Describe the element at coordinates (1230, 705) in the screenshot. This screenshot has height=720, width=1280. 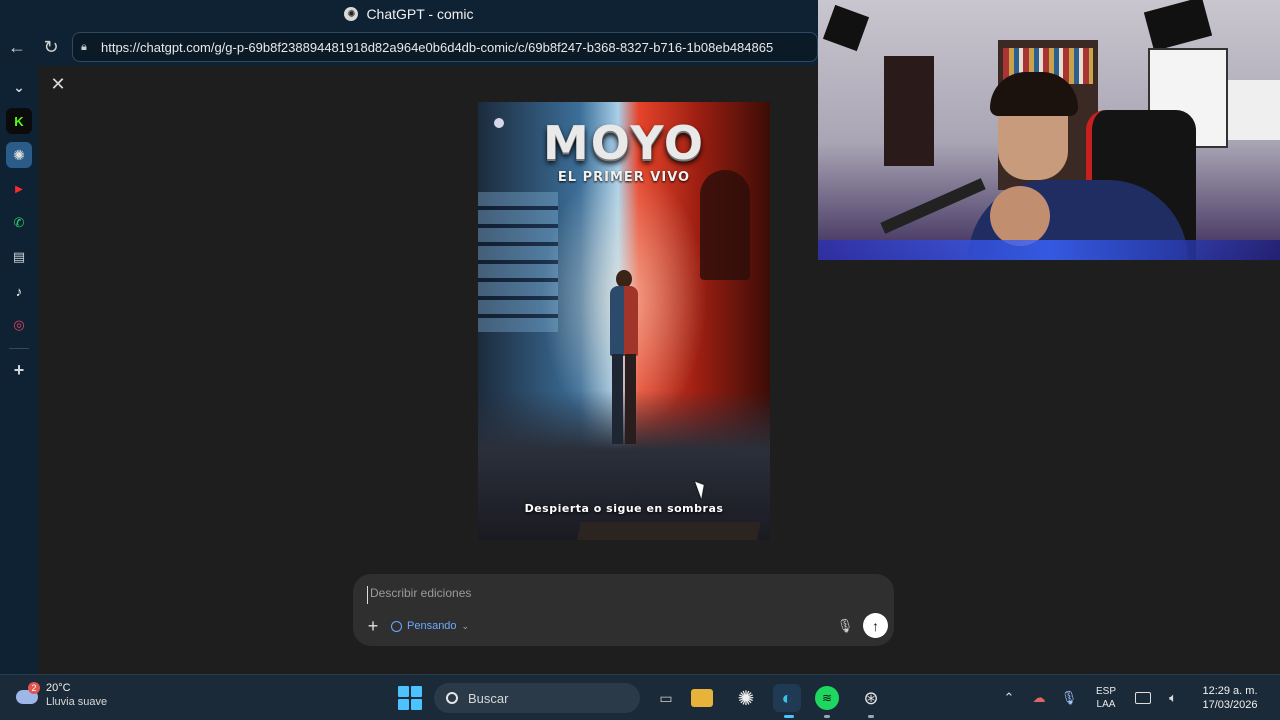
I see `clock-date: 17/03/2026` at that location.